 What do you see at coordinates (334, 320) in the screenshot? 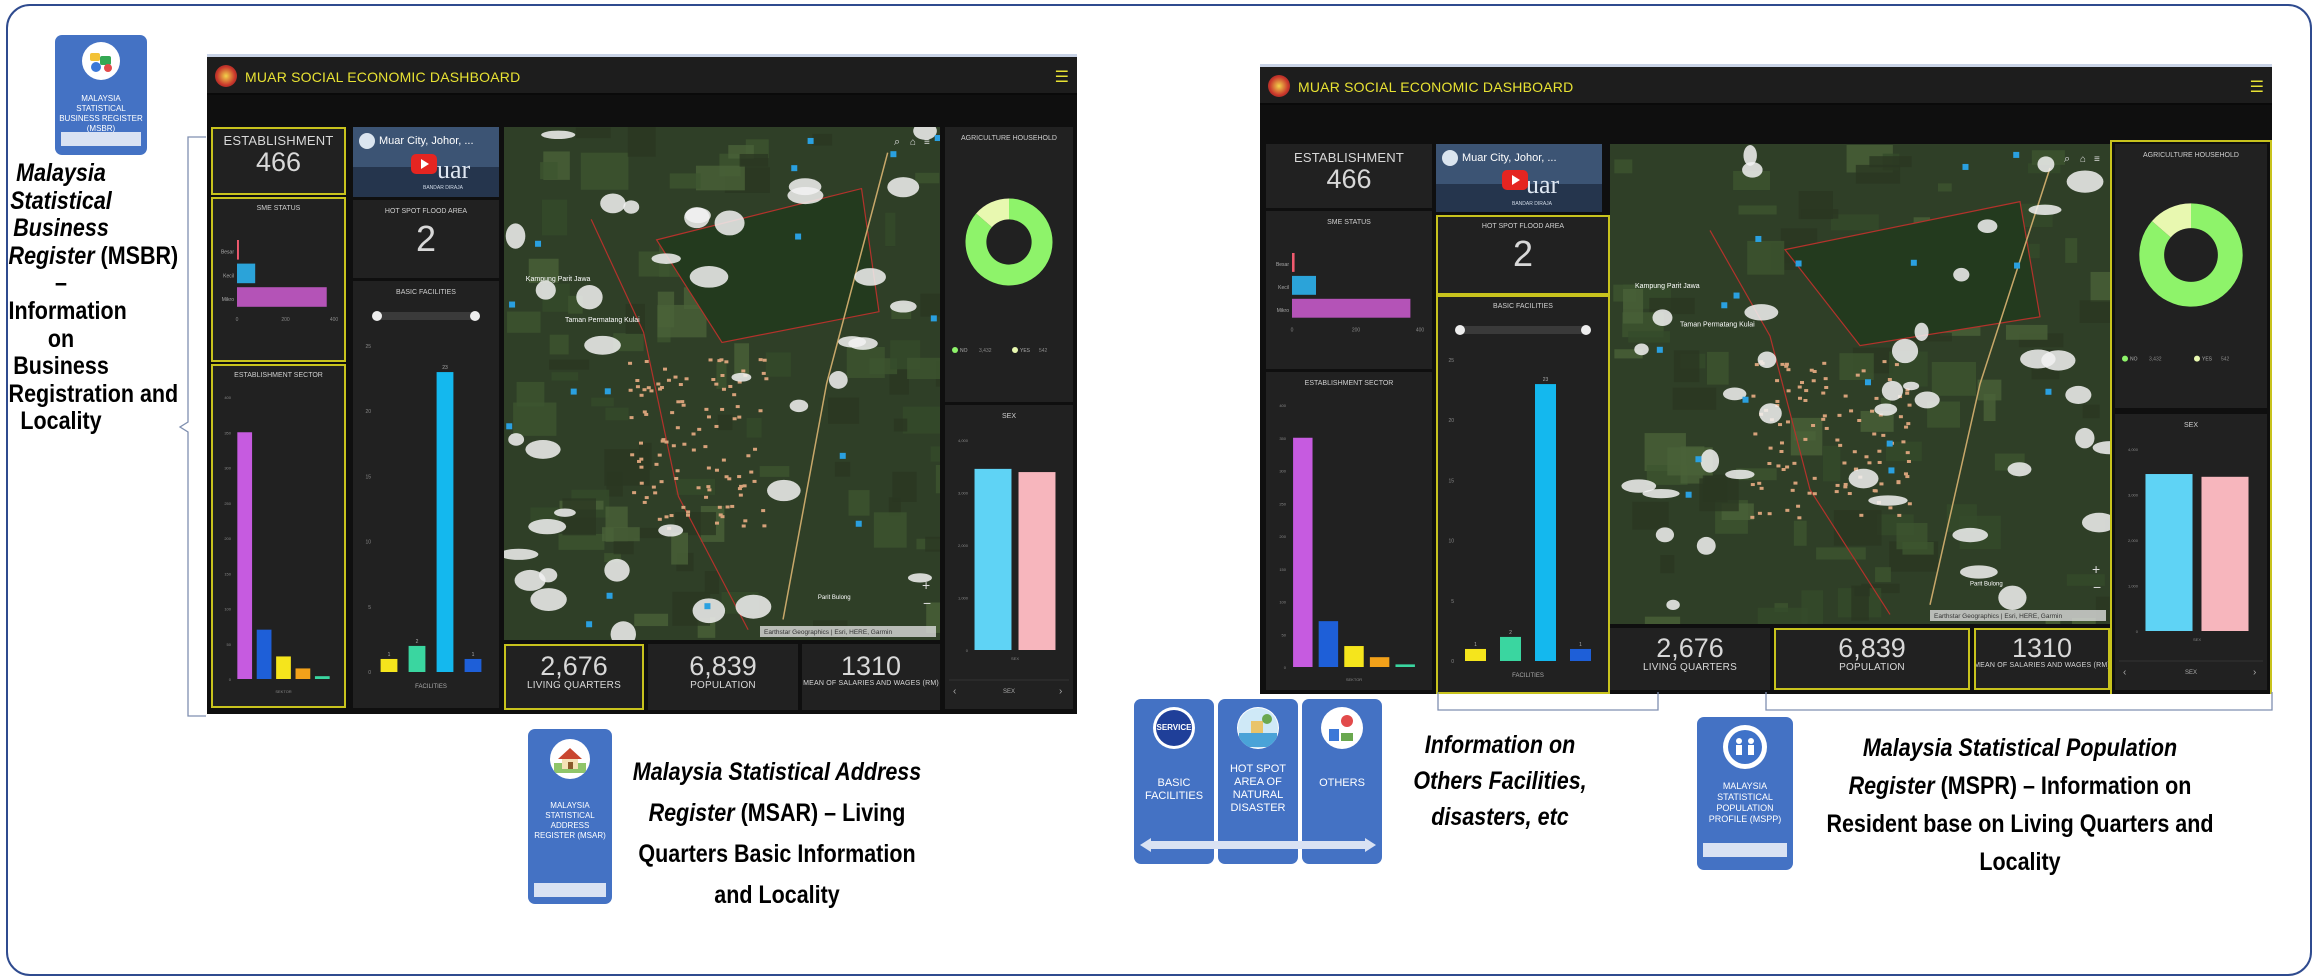
I see `sme-tick-label: 400` at bounding box center [334, 320].